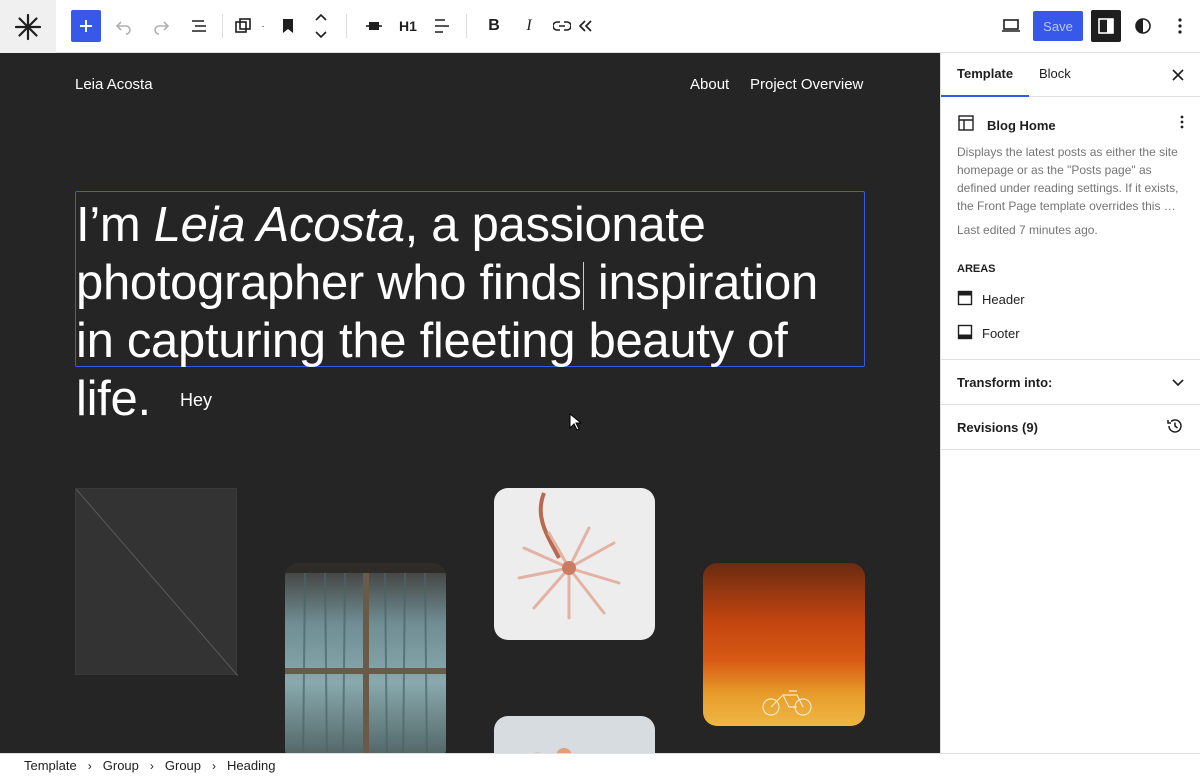  What do you see at coordinates (806, 84) in the screenshot?
I see `nav-link-project-overview: Project Overview` at bounding box center [806, 84].